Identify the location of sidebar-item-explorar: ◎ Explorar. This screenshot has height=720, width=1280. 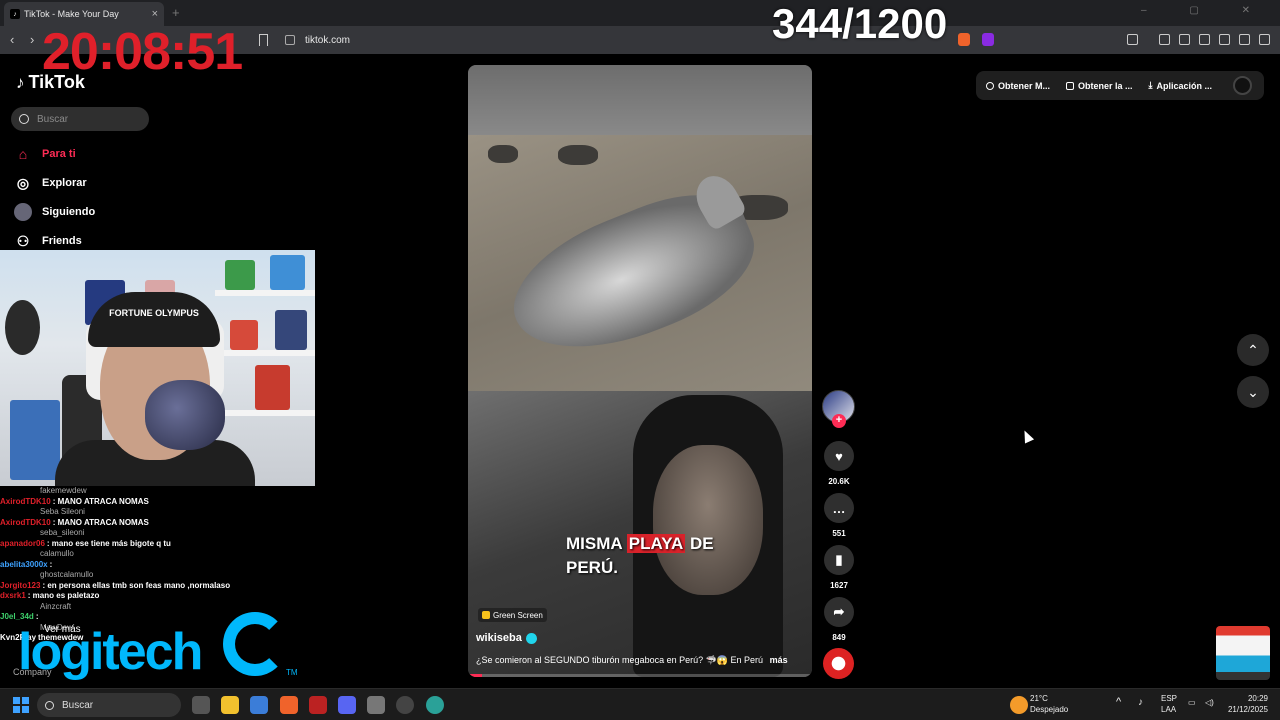
(50, 183).